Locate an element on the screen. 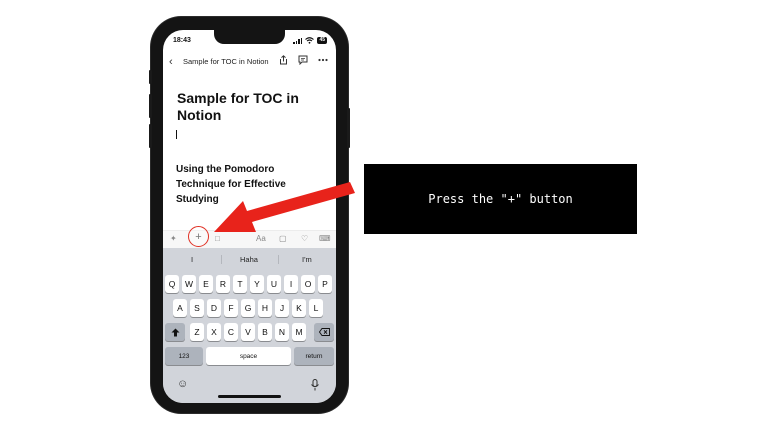  arrow-shape is located at coordinates (284, 207).